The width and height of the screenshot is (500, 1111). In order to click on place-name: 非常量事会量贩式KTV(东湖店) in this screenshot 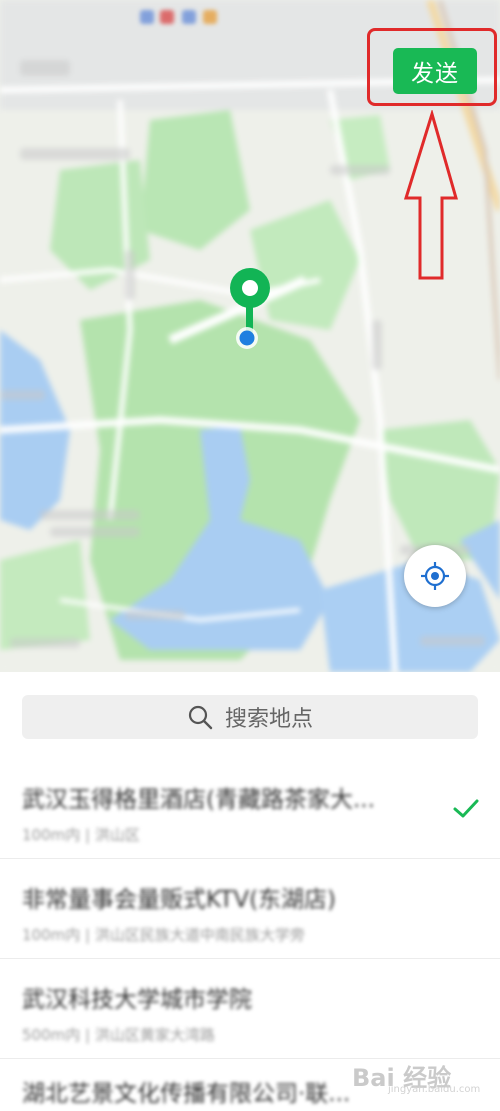, I will do `click(179, 900)`.